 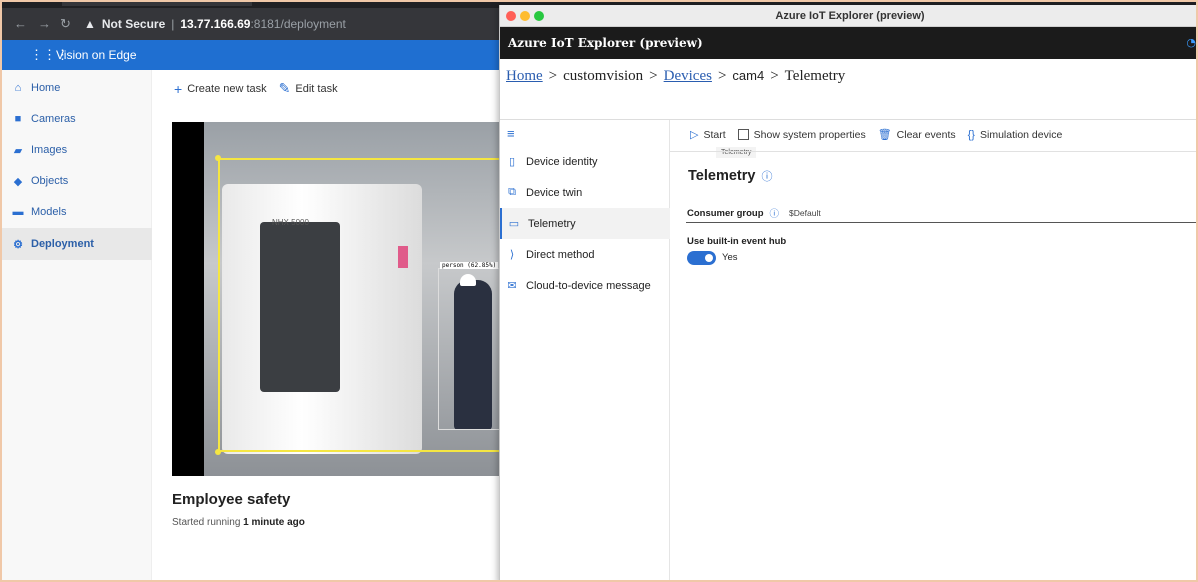 What do you see at coordinates (725, 213) in the screenshot?
I see `consumer-group-label: Consumer group` at bounding box center [725, 213].